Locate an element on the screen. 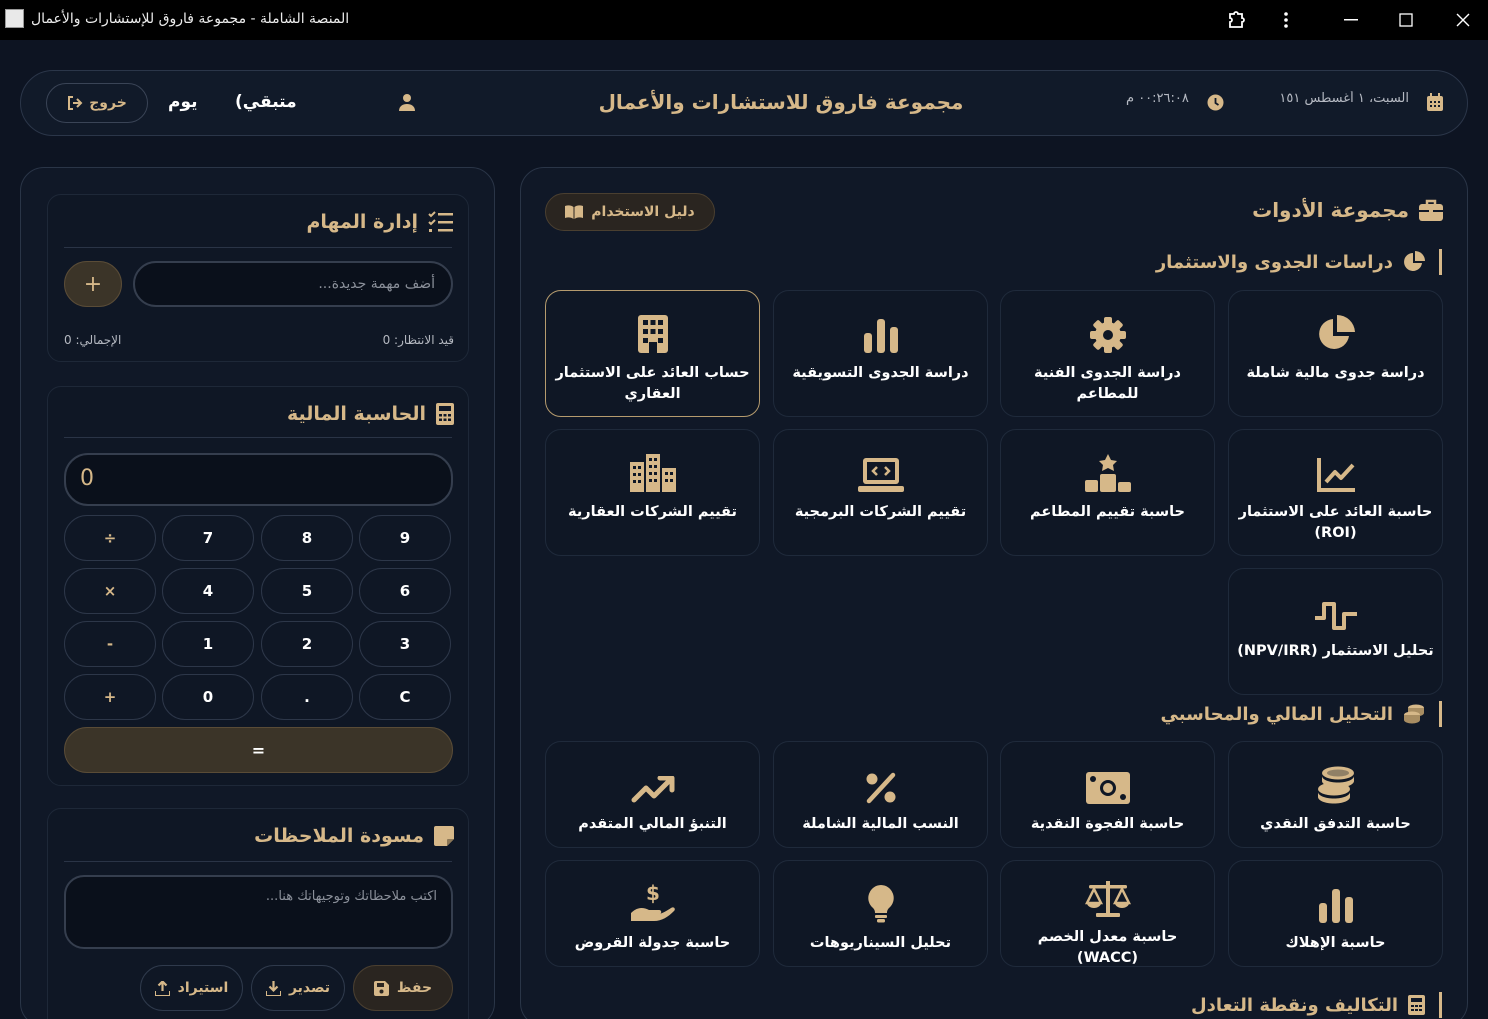  section-feasibility-title: دراسات الجدوى والاستثمار is located at coordinates (1274, 262).